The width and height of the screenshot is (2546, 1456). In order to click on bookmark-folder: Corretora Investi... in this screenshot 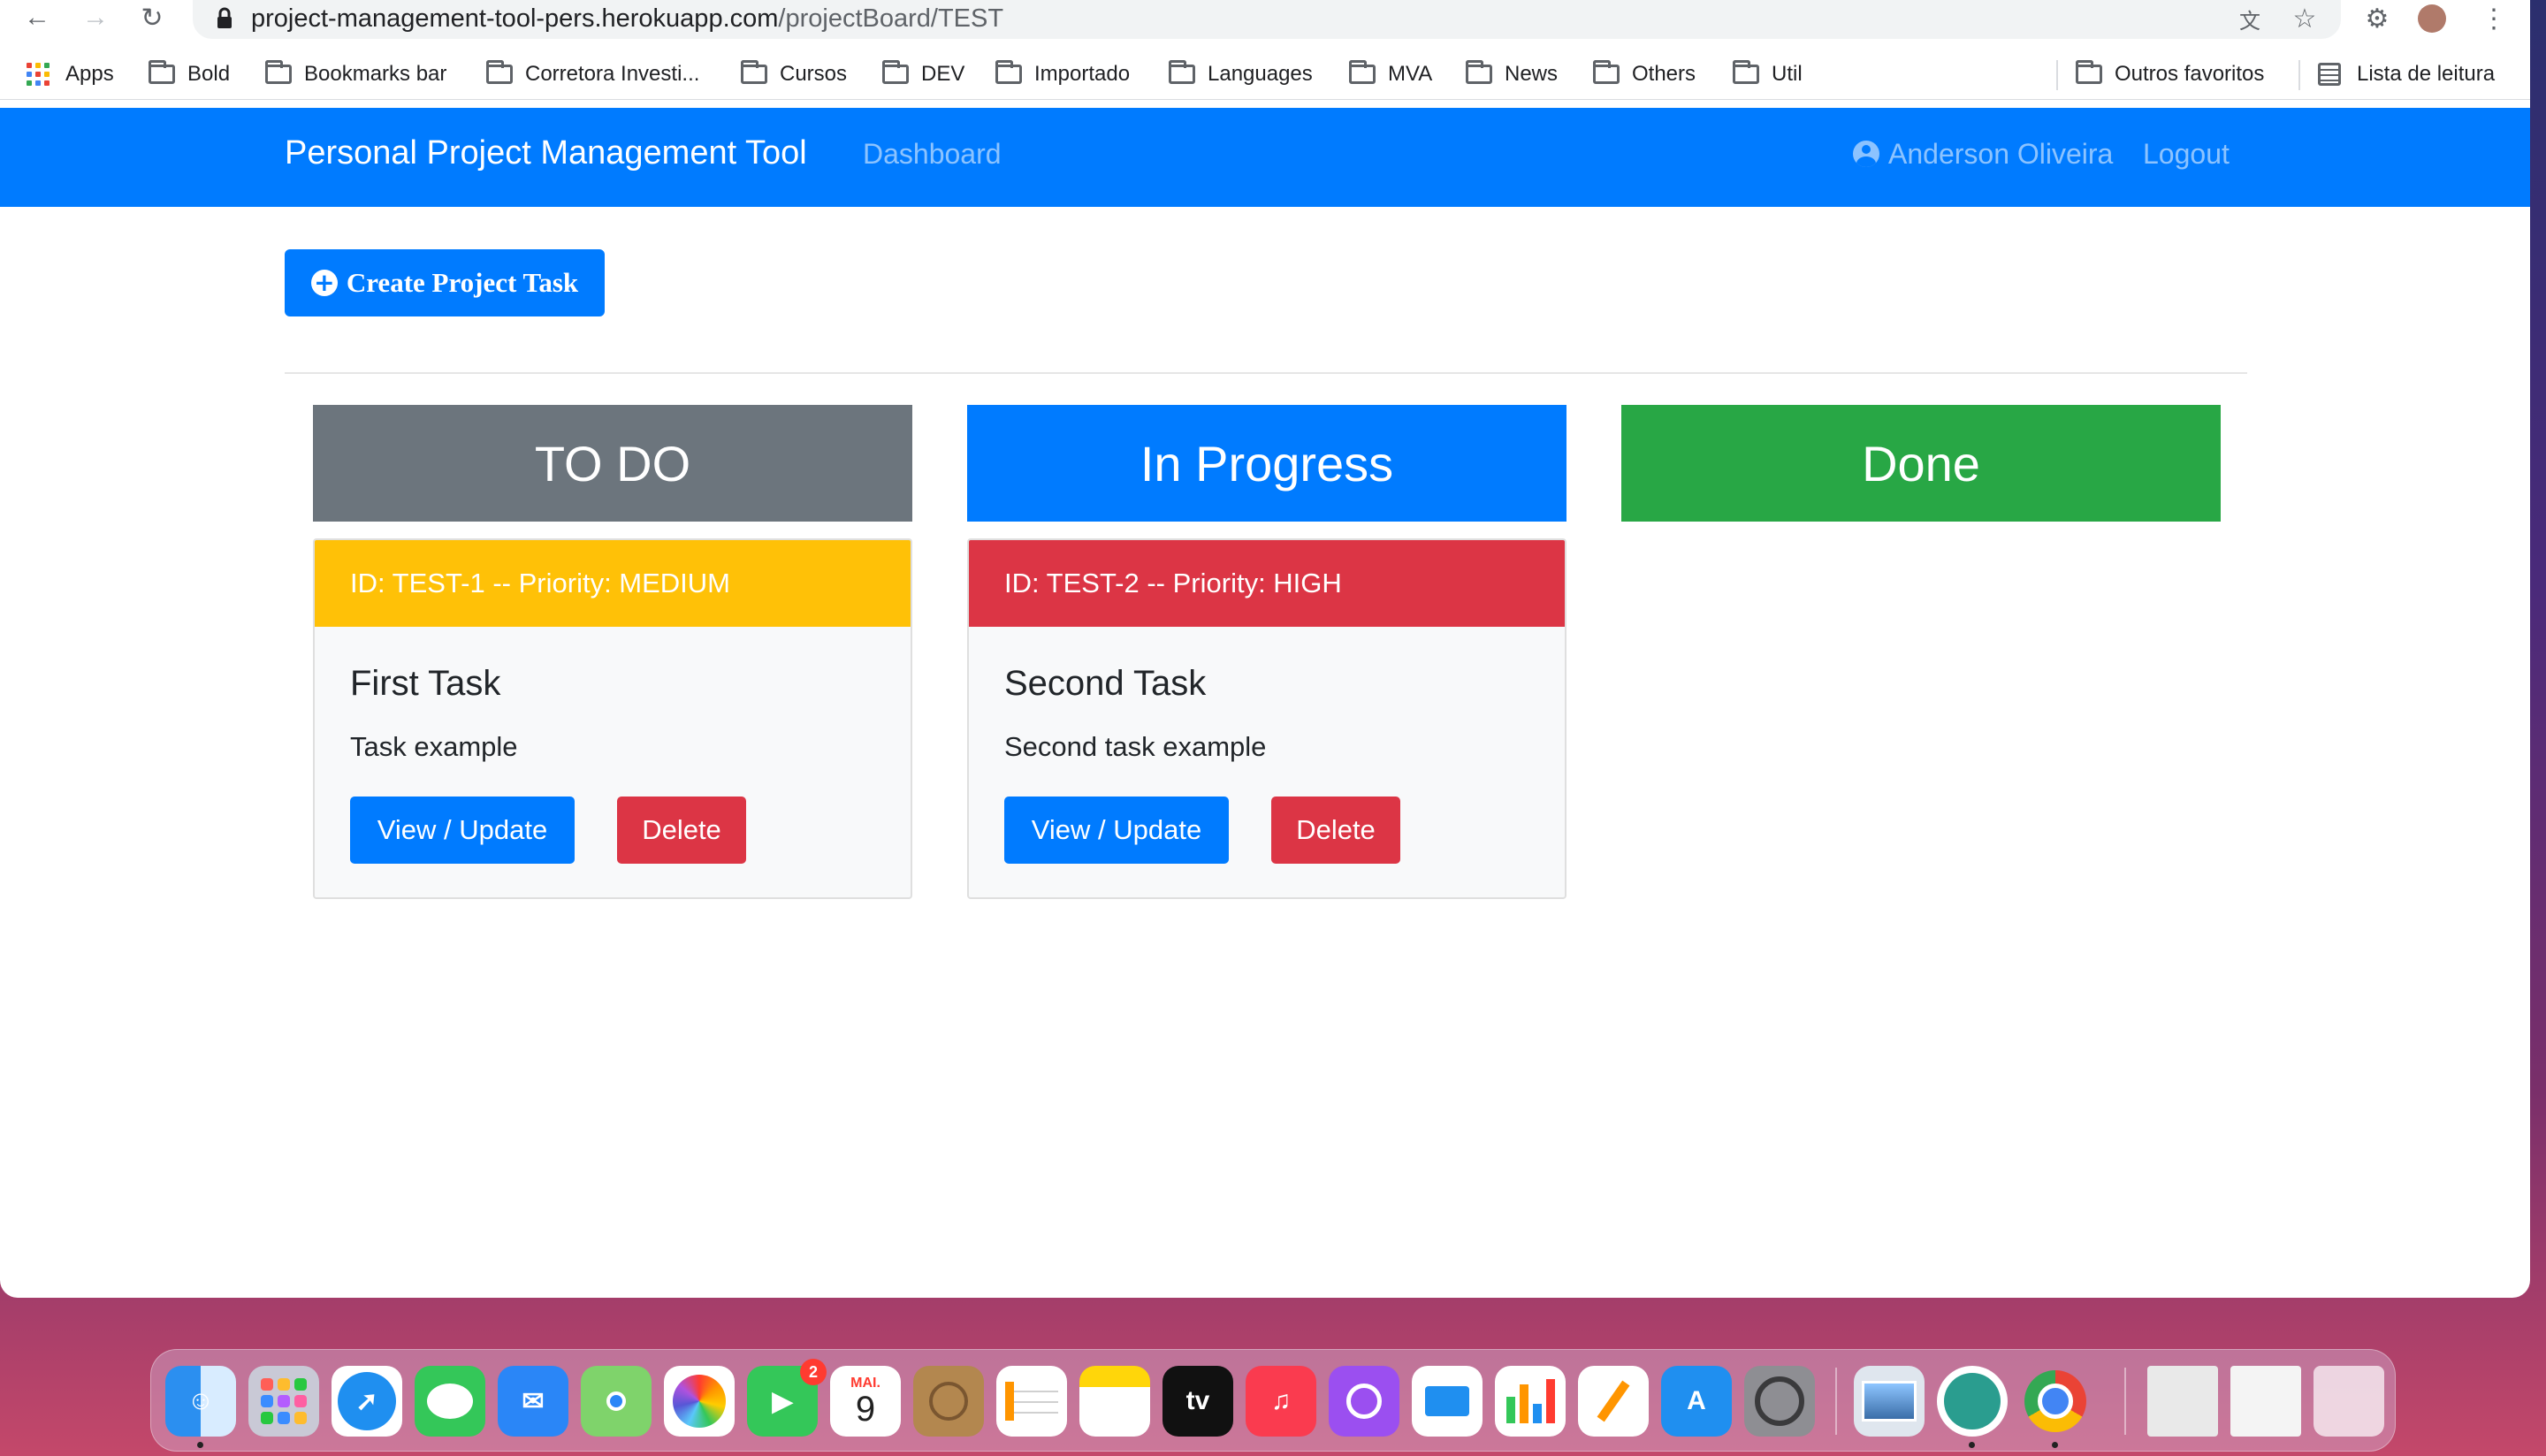, I will do `click(592, 74)`.